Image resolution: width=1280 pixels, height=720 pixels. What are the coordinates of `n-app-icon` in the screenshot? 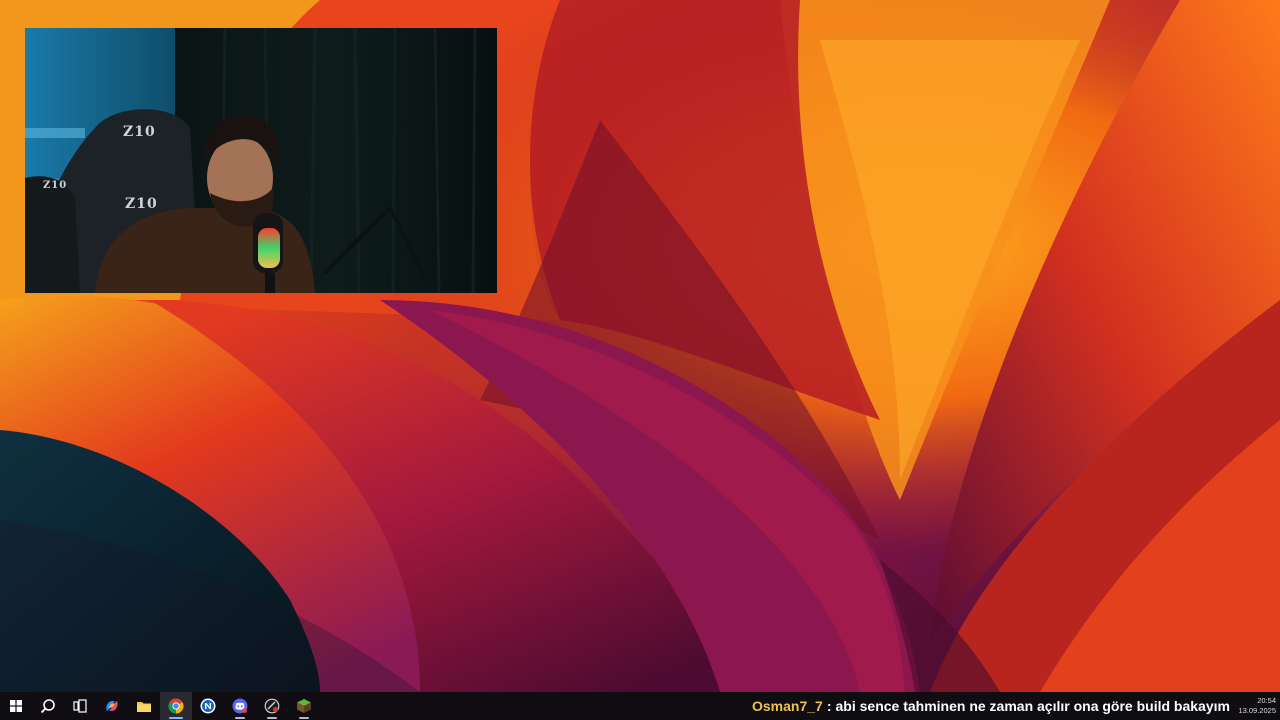 It's located at (208, 706).